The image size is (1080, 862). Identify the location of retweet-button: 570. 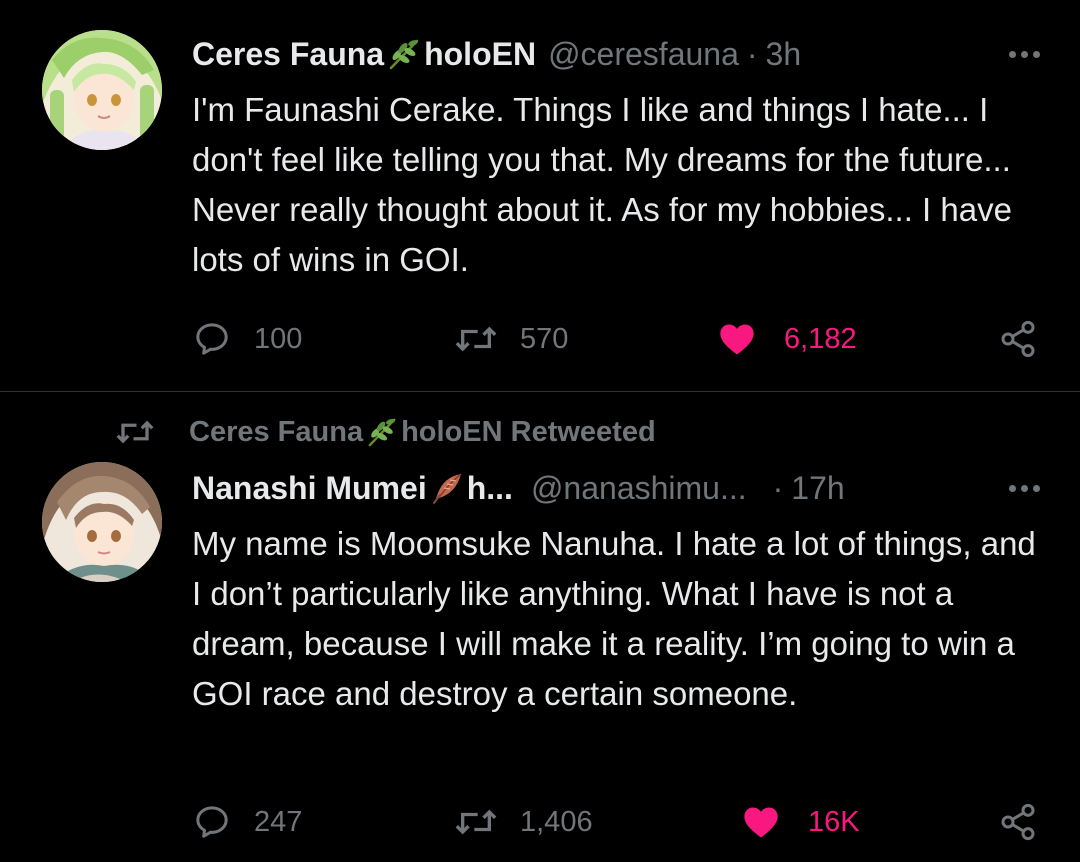
(511, 339).